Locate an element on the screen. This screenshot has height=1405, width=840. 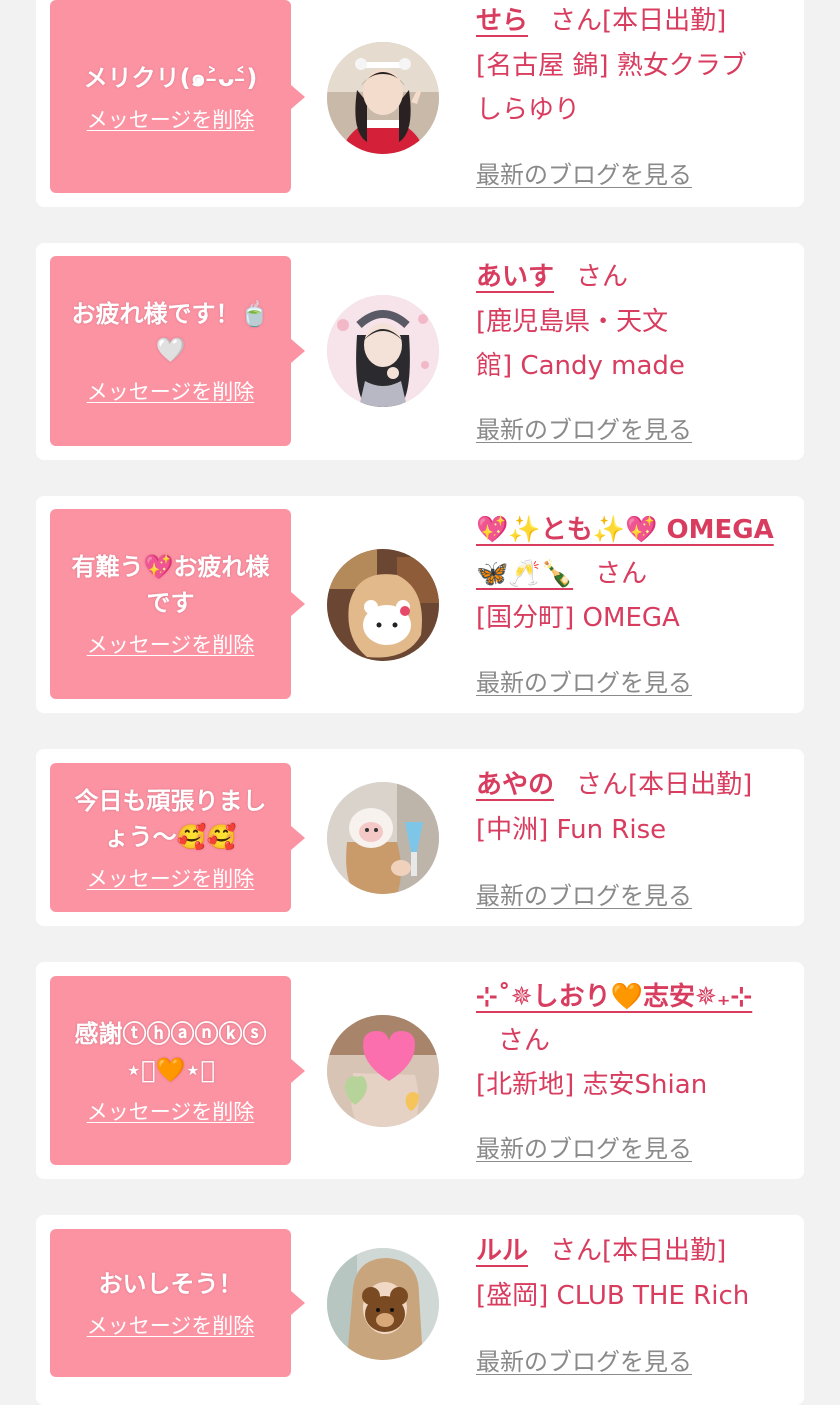
cast-name-row: ルル さん[本日出勤] is located at coordinates (636, 1251).